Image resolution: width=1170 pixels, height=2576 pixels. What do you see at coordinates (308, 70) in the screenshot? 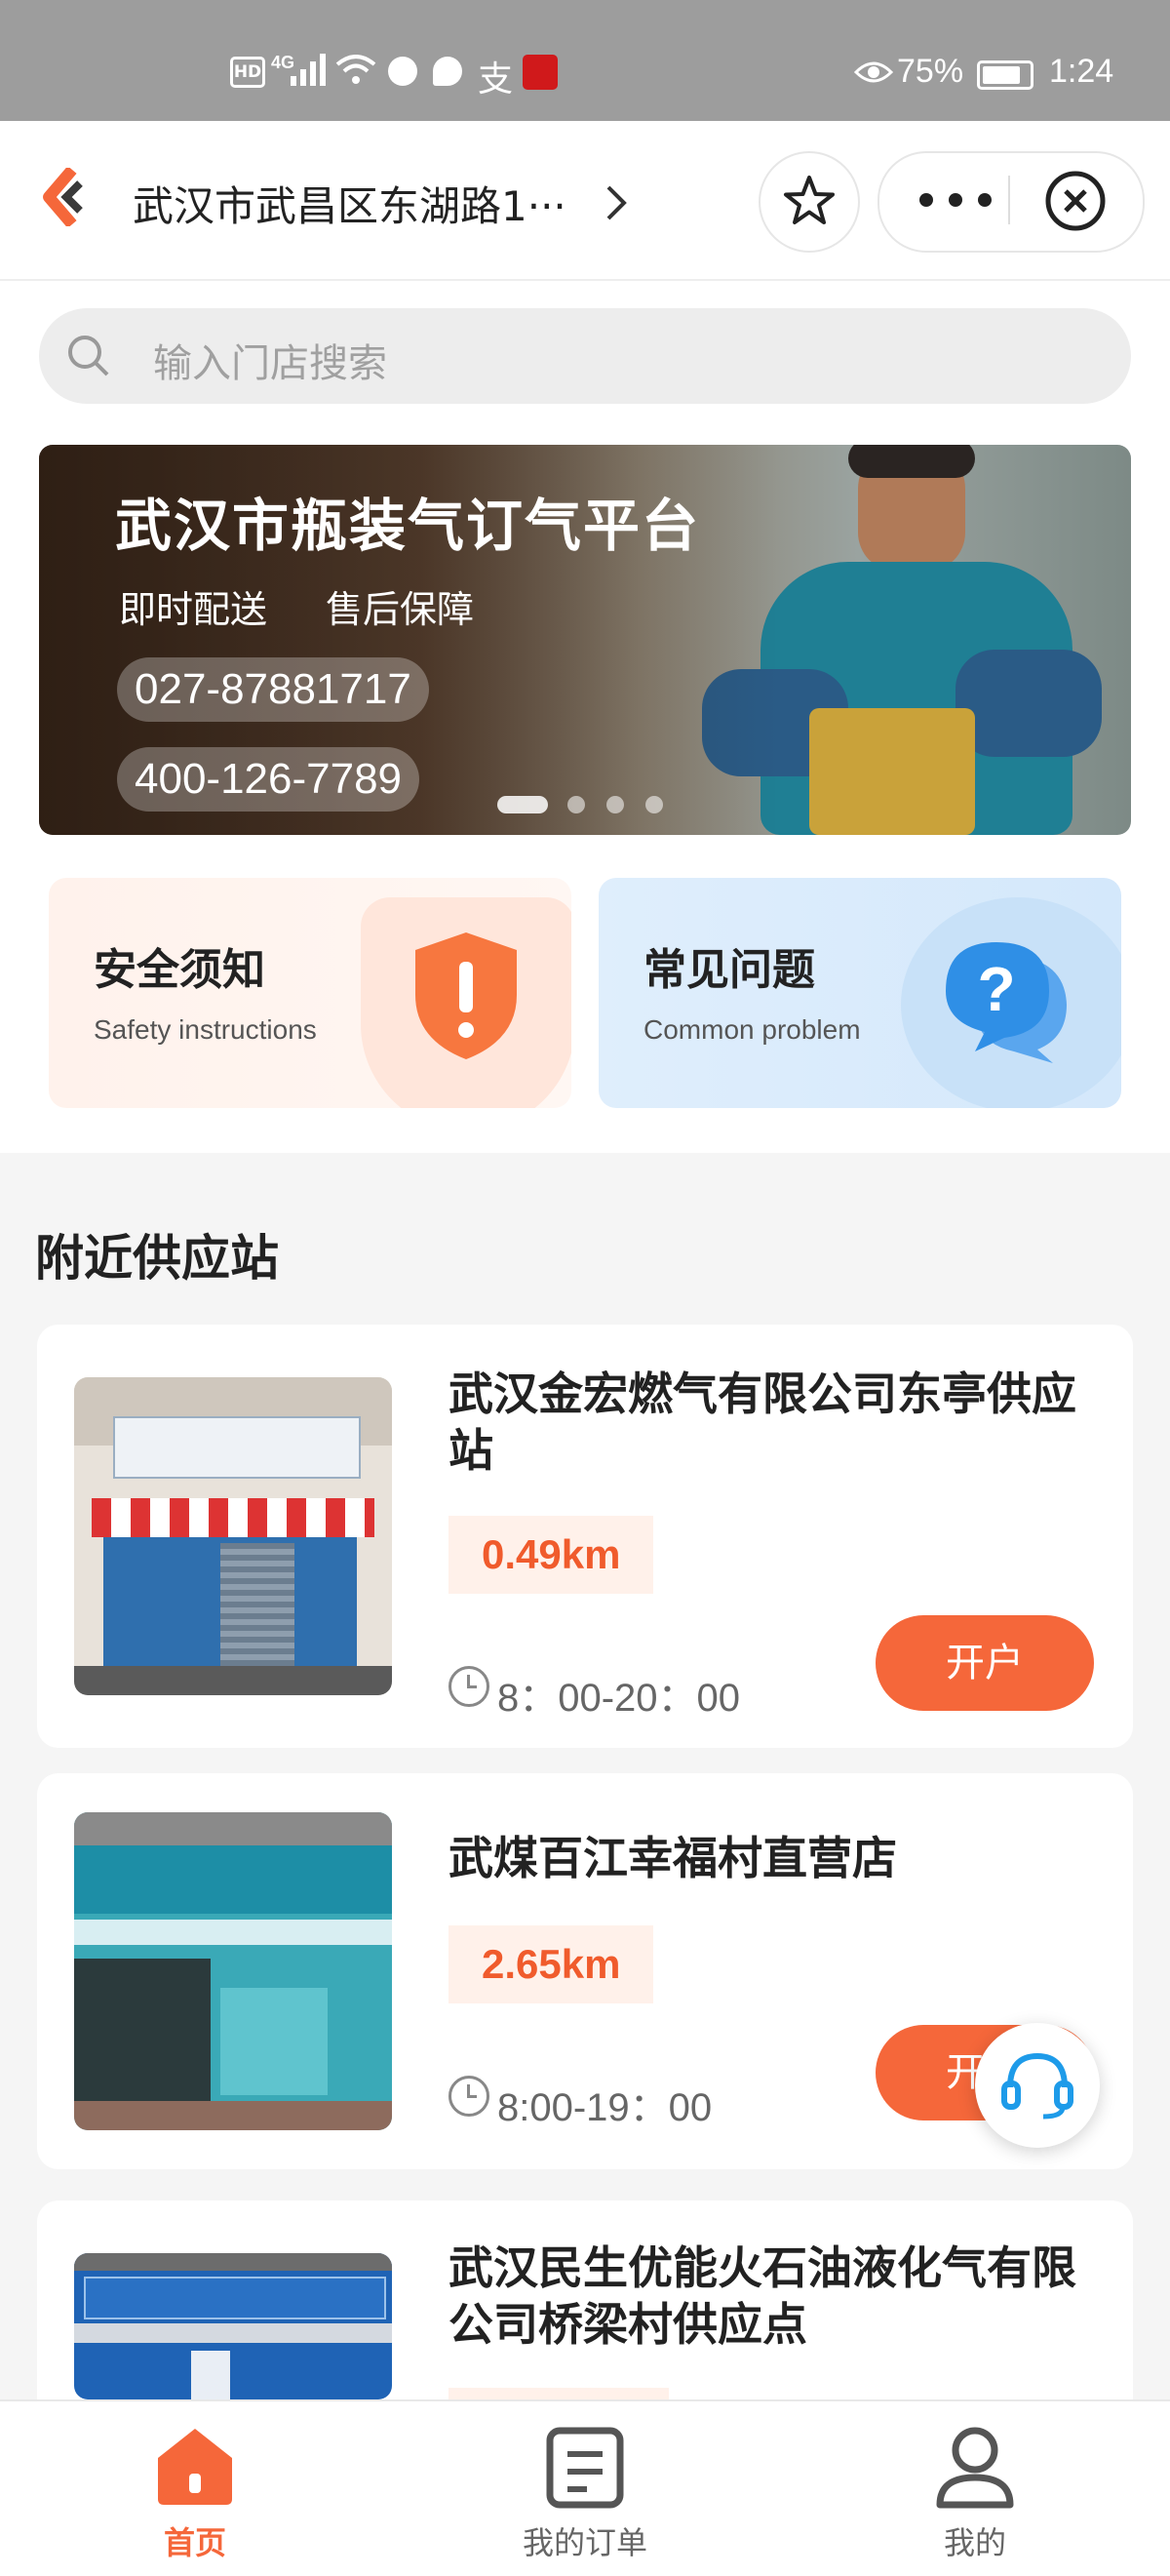
I see `signal-icon` at bounding box center [308, 70].